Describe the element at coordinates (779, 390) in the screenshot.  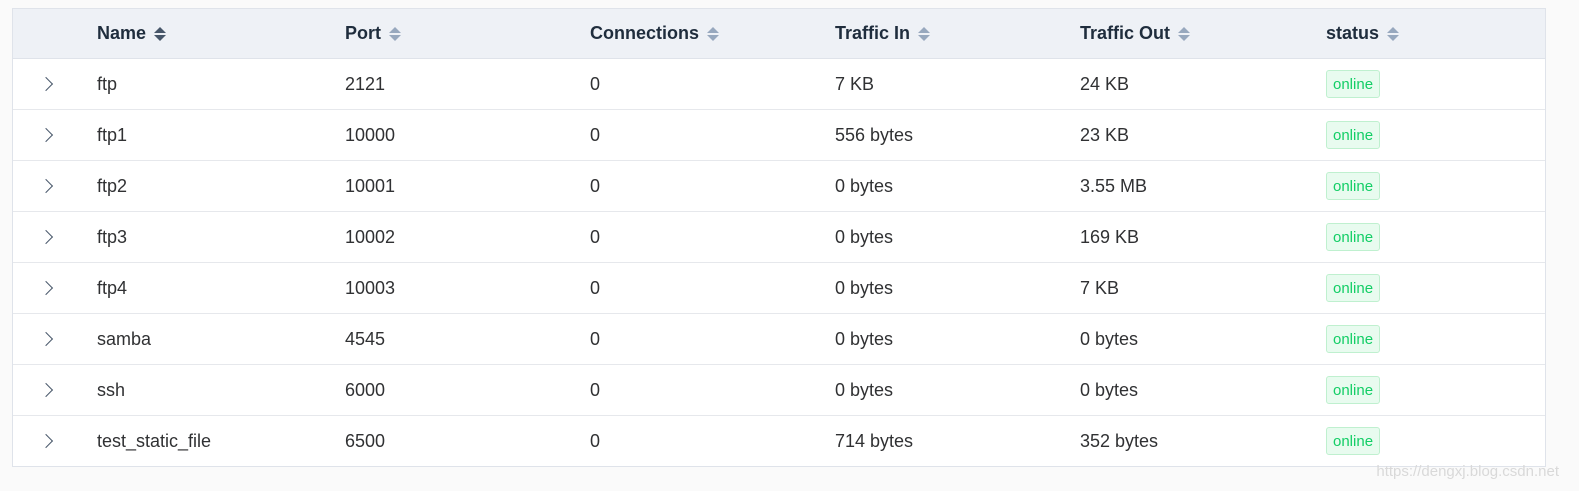
I see `table-row: ssh 6000 0 0 bytes 0 bytes online` at that location.